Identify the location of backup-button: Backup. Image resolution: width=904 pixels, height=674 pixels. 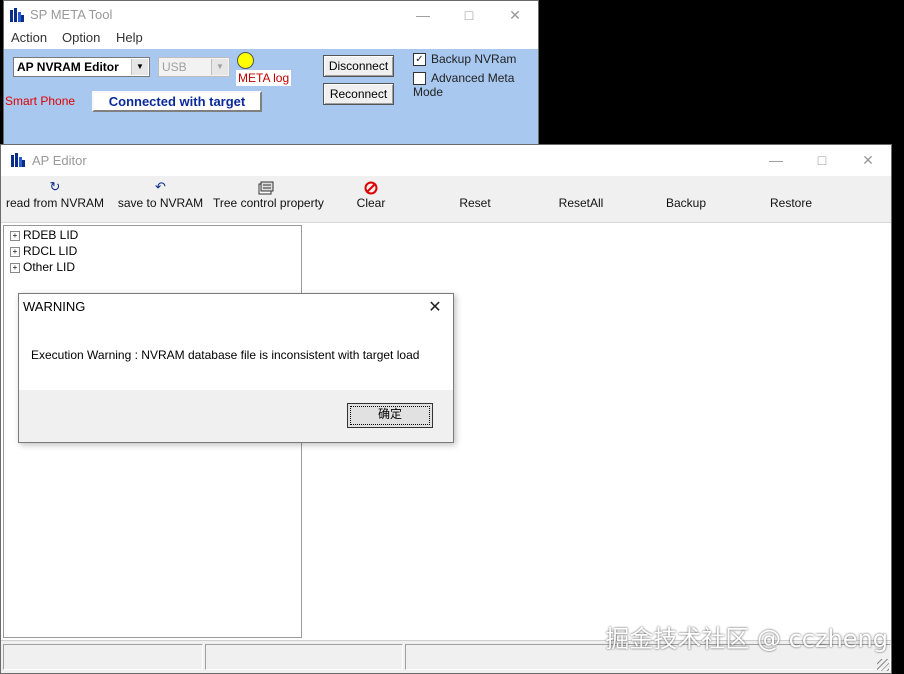
(686, 199).